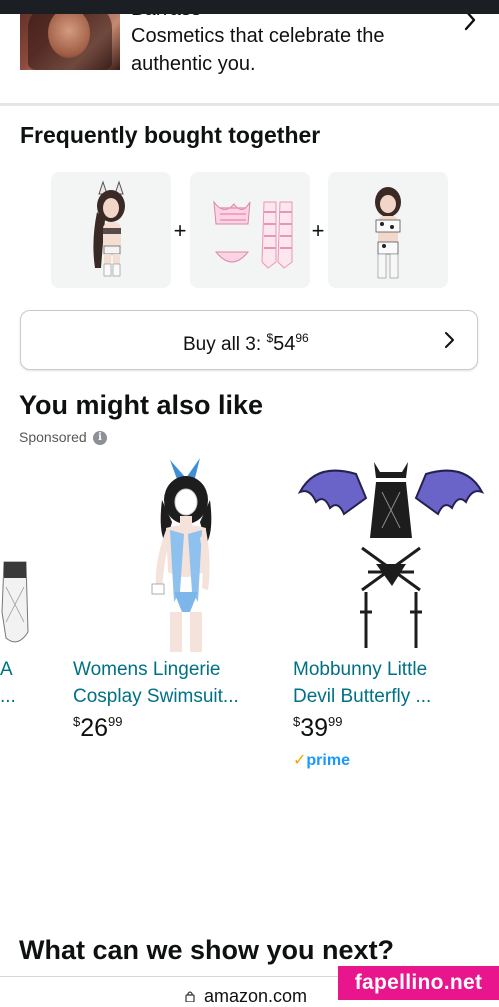 This screenshot has height=1007, width=499. Describe the element at coordinates (314, 728) in the screenshot. I see `price-whole: 39` at that location.